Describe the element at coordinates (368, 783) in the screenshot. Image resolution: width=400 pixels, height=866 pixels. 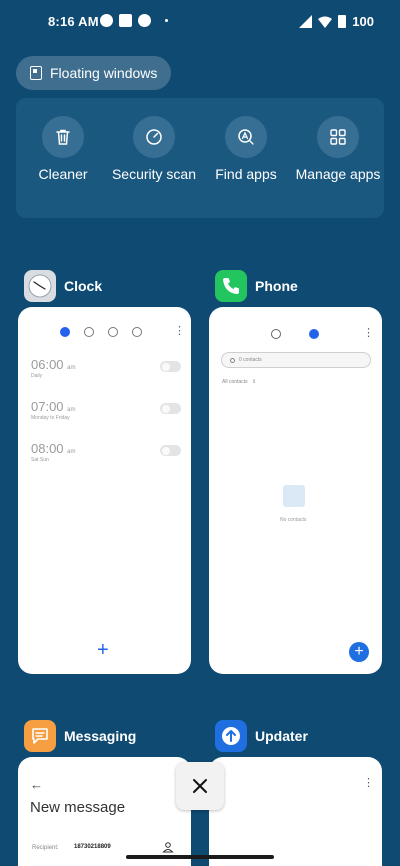
I see `updater-menu-icon: ⋮` at that location.